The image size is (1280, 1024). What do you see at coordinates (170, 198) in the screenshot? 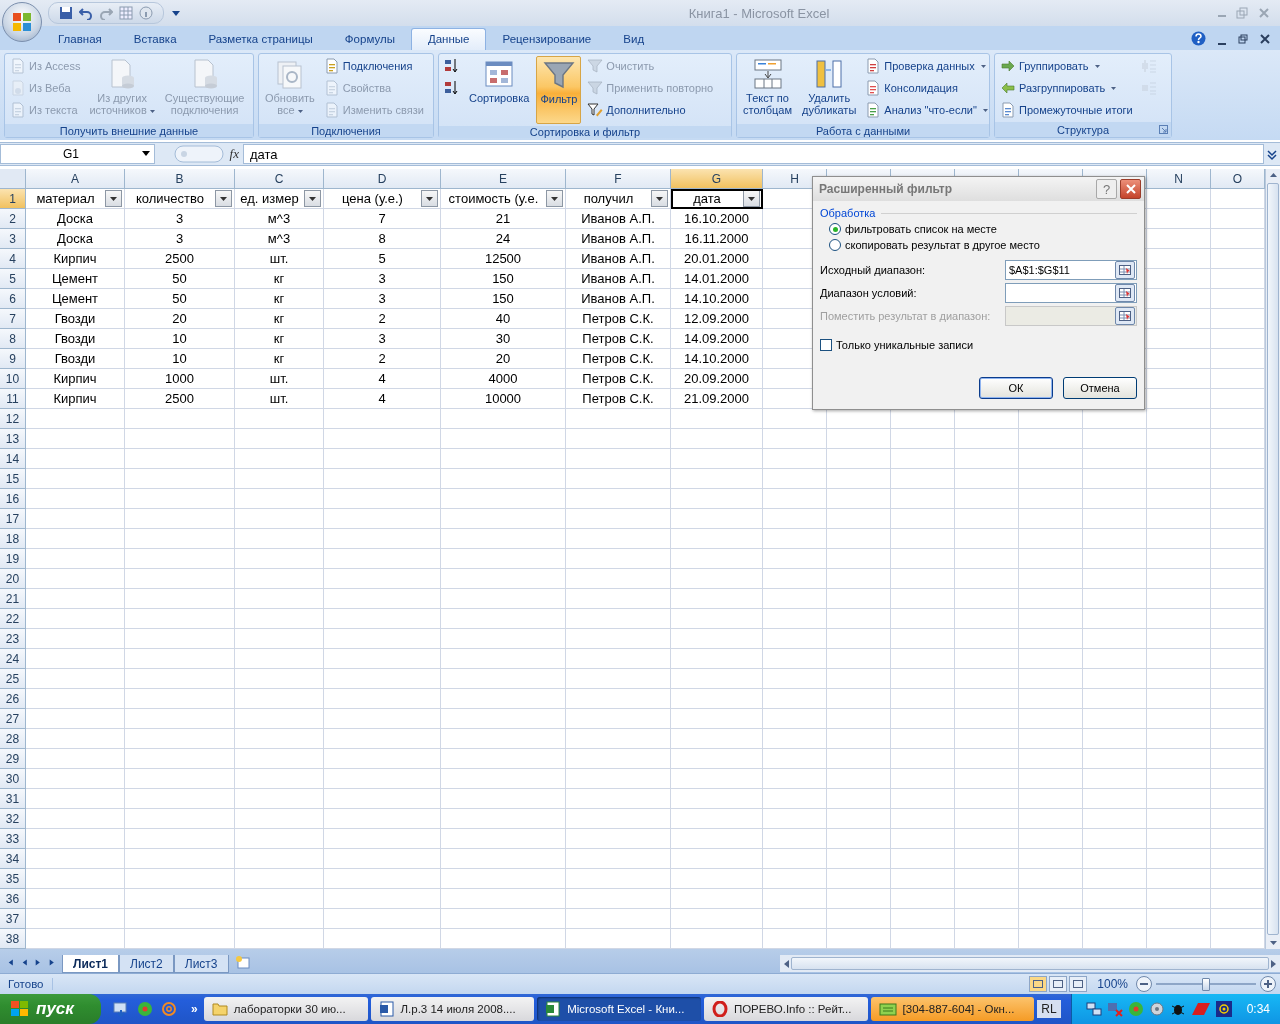
I see `cell-text: количество` at bounding box center [170, 198].